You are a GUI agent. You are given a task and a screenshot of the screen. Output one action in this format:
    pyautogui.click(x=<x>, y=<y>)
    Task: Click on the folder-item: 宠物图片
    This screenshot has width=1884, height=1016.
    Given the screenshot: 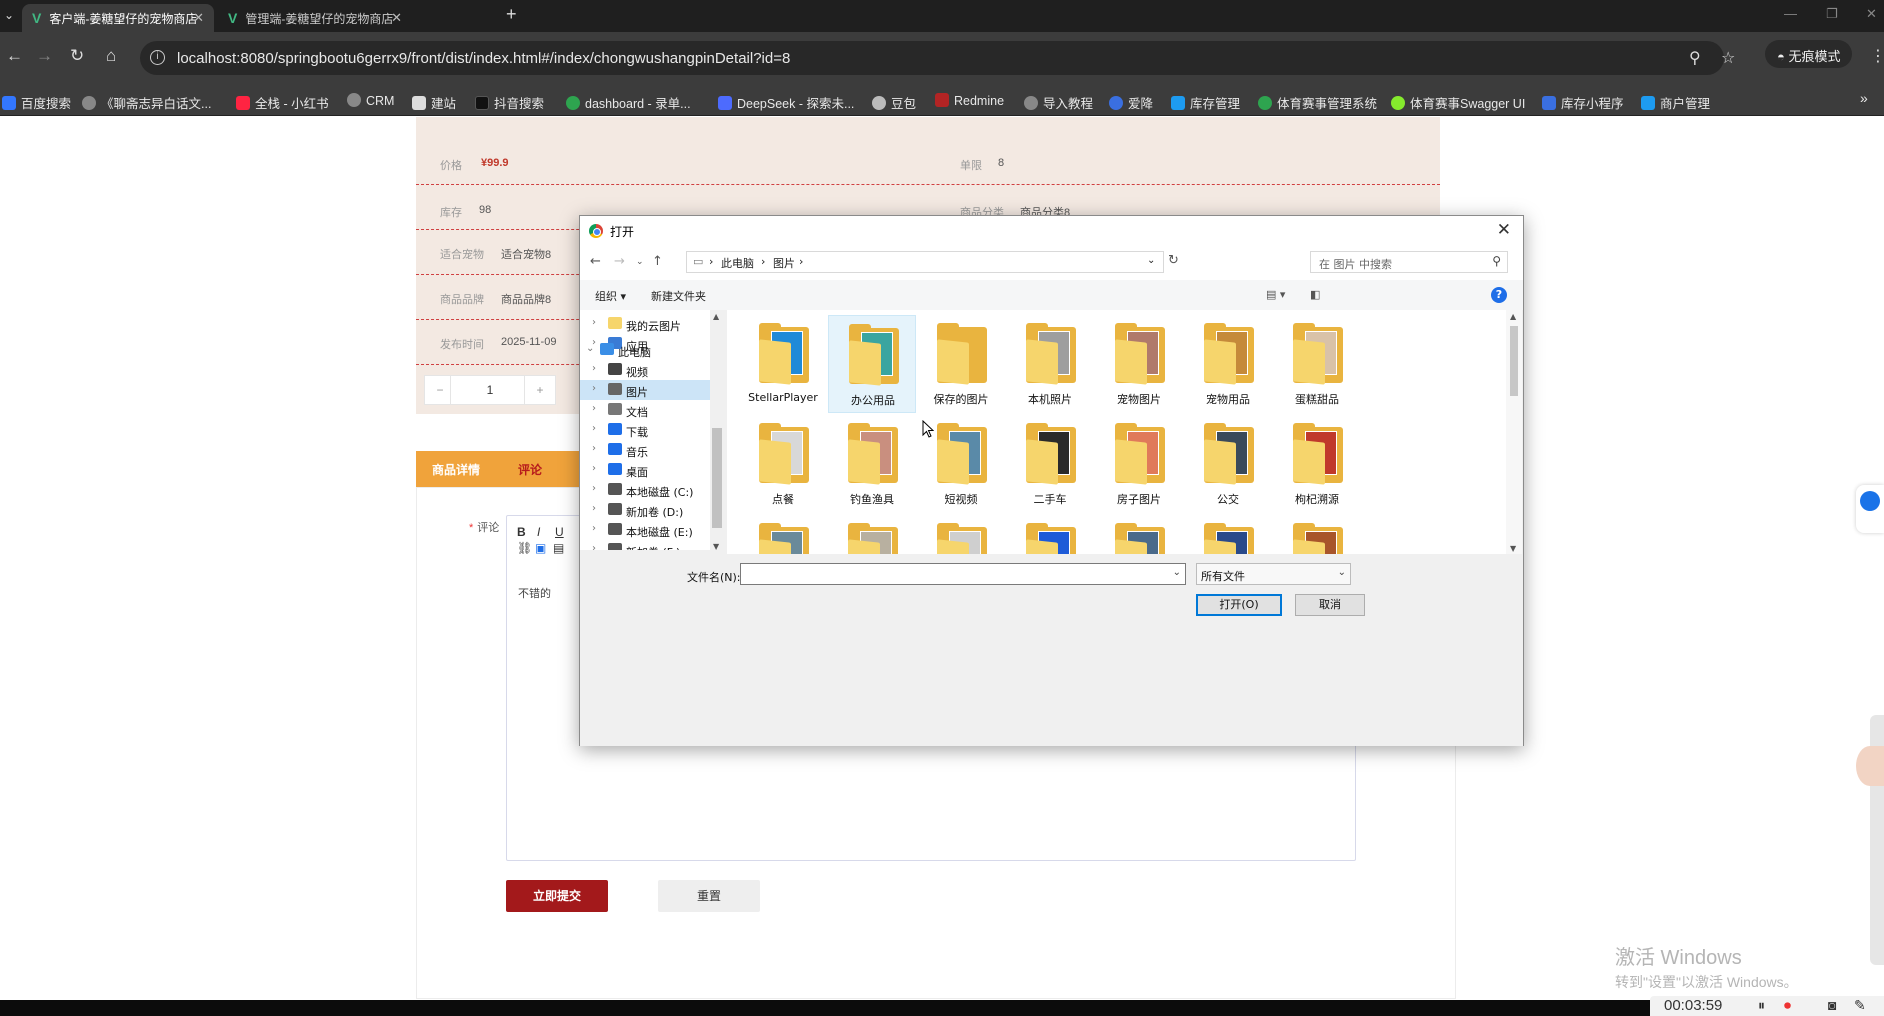 What is the action you would take?
    pyautogui.click(x=1139, y=364)
    